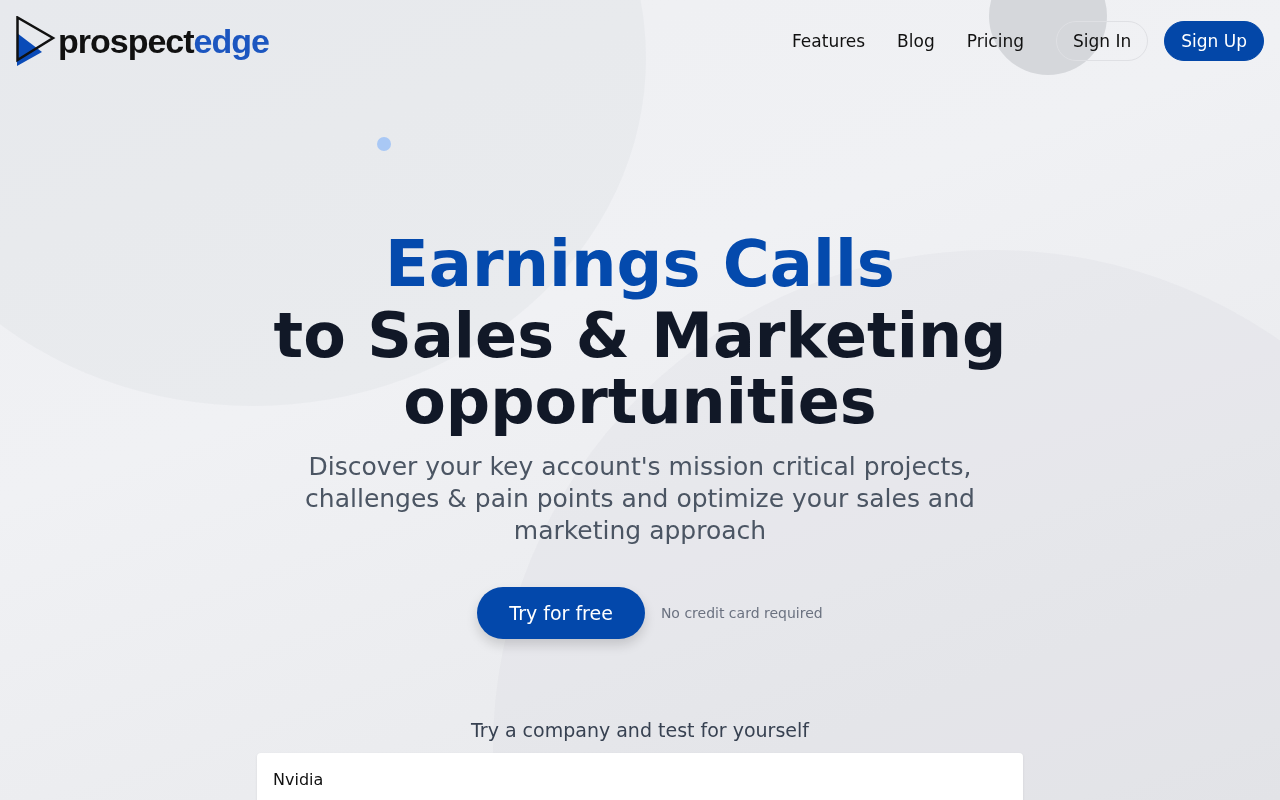  What do you see at coordinates (995, 40) in the screenshot?
I see `nav-link: Pricing` at bounding box center [995, 40].